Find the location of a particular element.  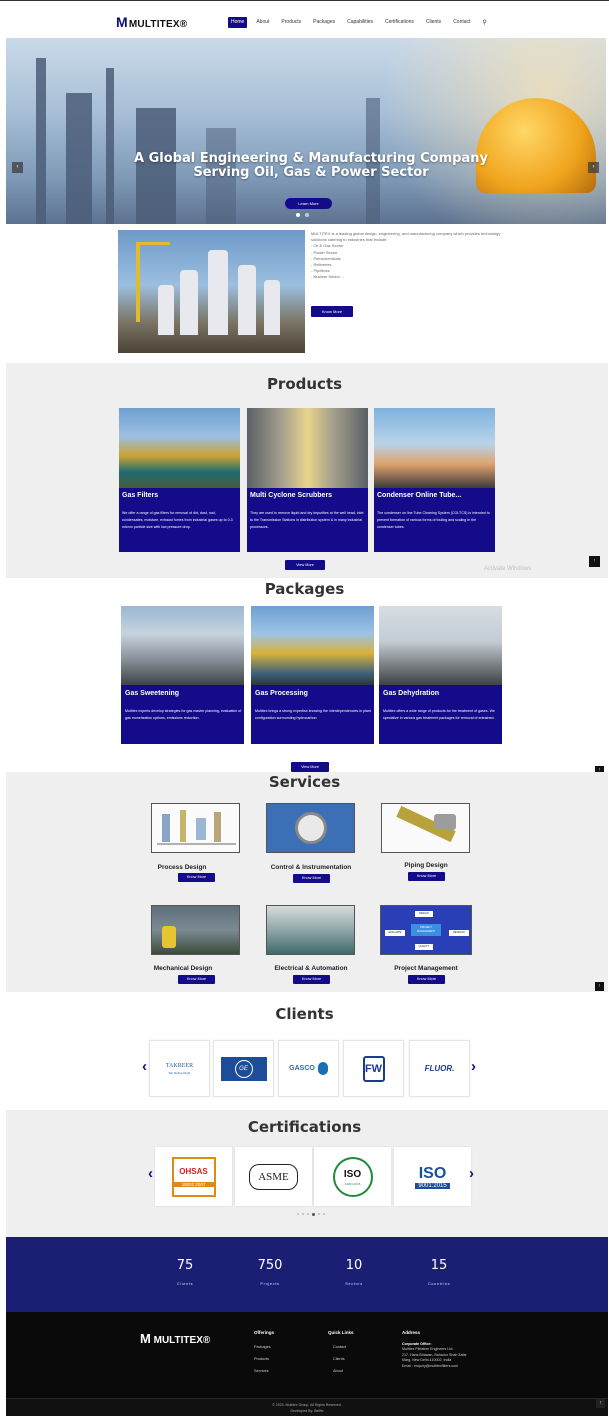

about-image is located at coordinates (211, 291).